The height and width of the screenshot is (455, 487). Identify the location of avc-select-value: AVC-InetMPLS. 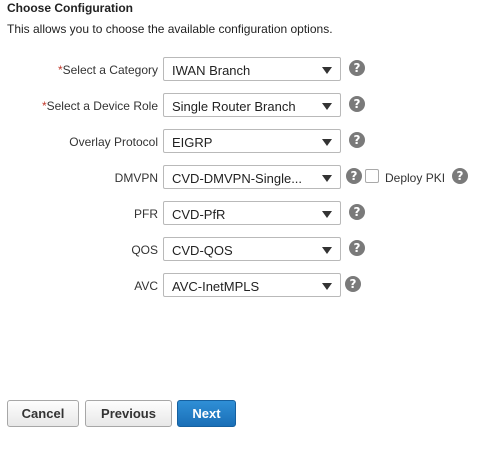
(216, 286).